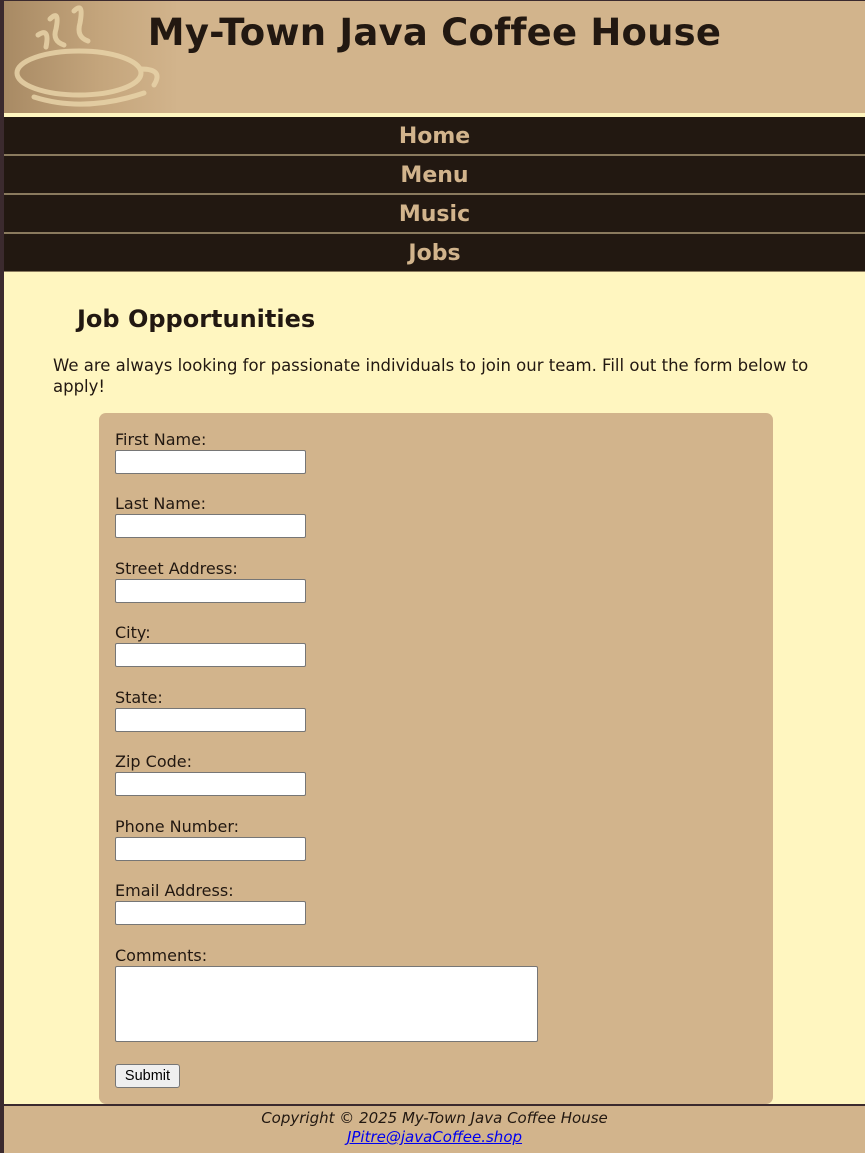 The width and height of the screenshot is (865, 1153). What do you see at coordinates (434, 32) in the screenshot?
I see `site-title: My-Town Java Coffee House` at bounding box center [434, 32].